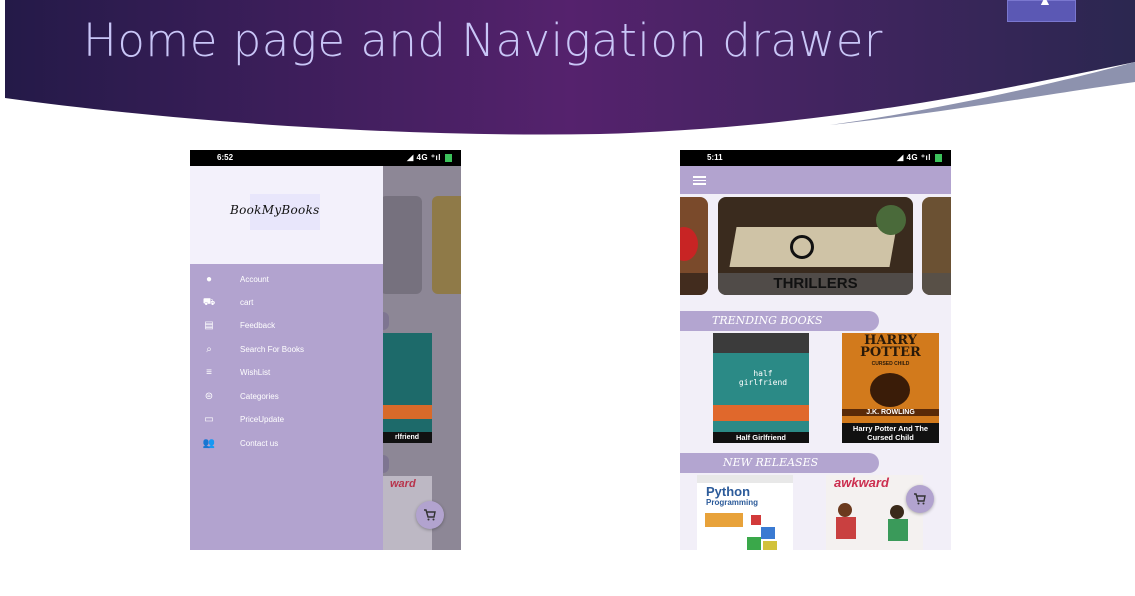 This screenshot has height=596, width=1135. What do you see at coordinates (286, 444) in the screenshot?
I see `drawer-item-contact: 👥 Contact us` at bounding box center [286, 444].